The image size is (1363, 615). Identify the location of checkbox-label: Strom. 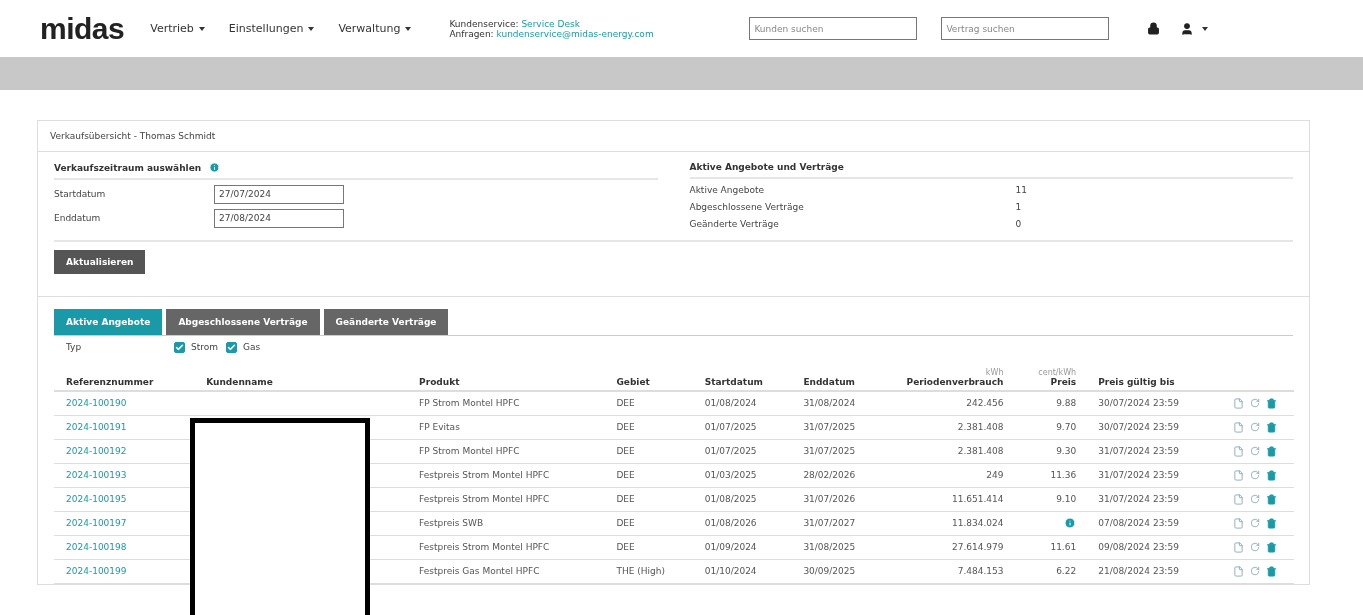
(205, 347).